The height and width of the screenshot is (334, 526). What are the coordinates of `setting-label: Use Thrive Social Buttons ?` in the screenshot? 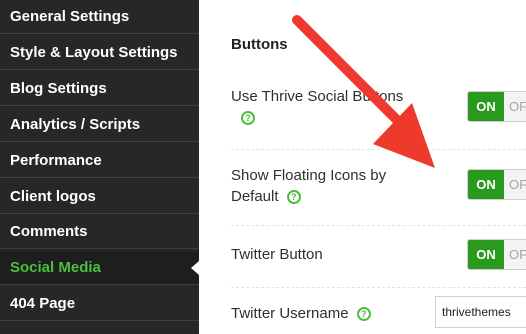 It's located at (317, 107).